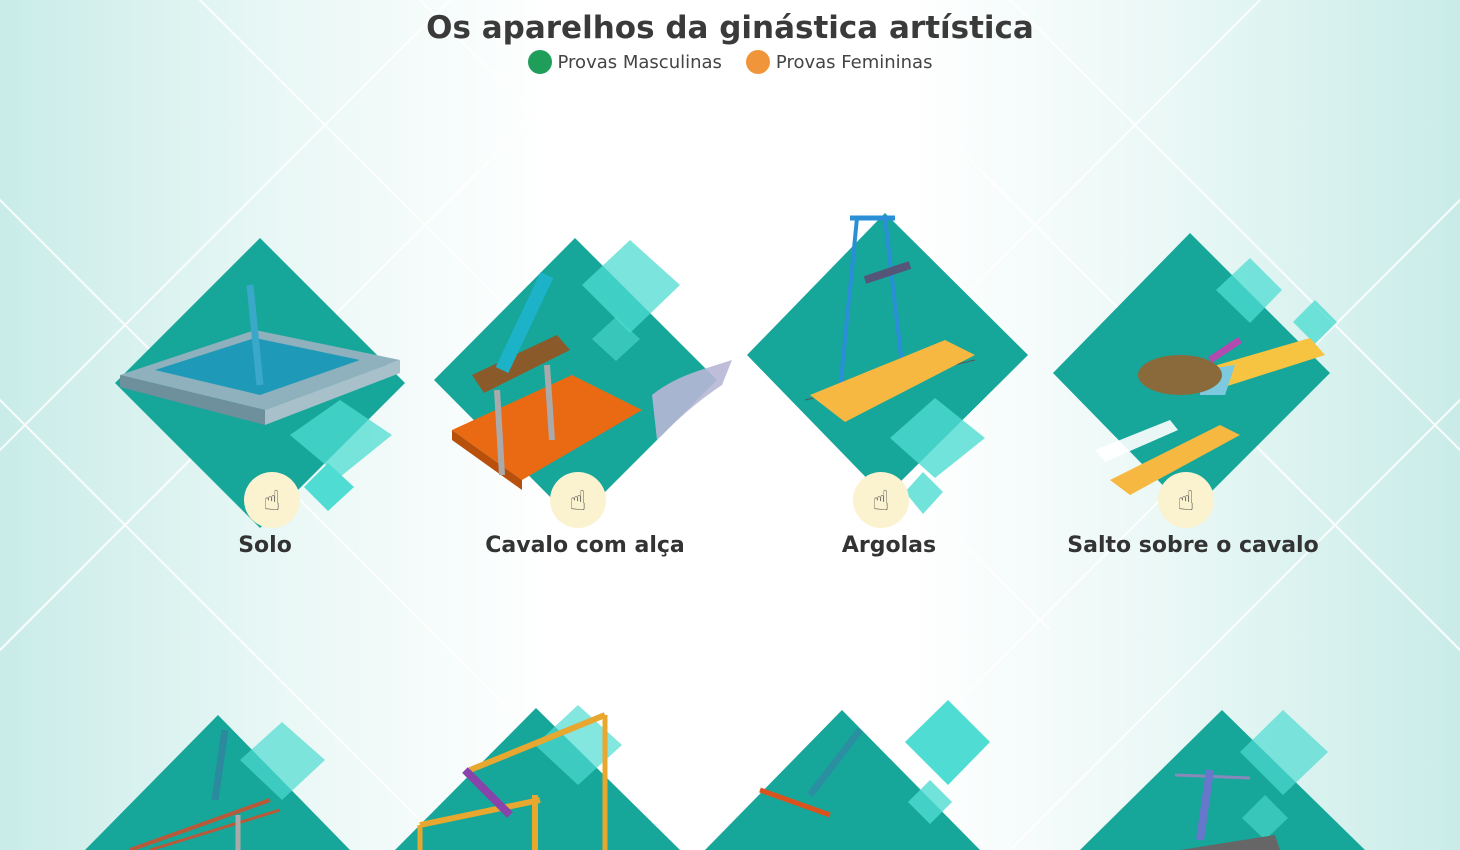 This screenshot has height=850, width=1460. I want to click on parallel-bars-illustration, so click(217, 782).